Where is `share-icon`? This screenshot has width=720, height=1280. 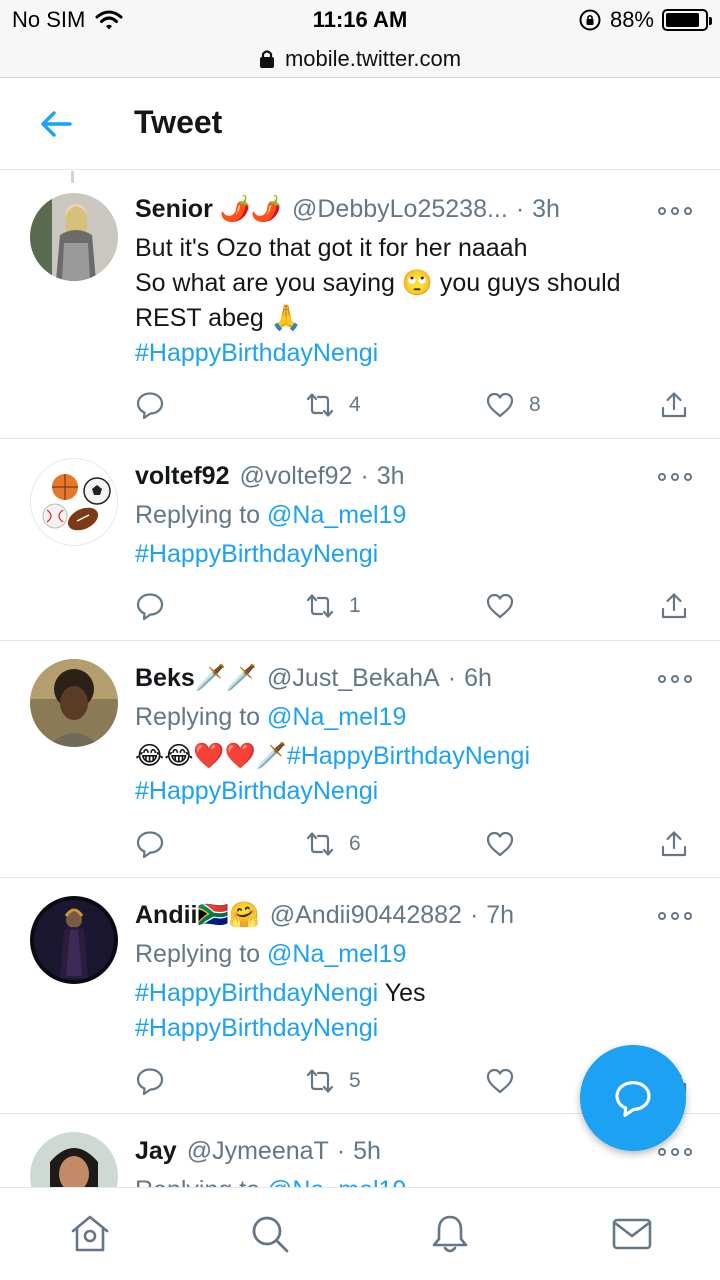 share-icon is located at coordinates (674, 405).